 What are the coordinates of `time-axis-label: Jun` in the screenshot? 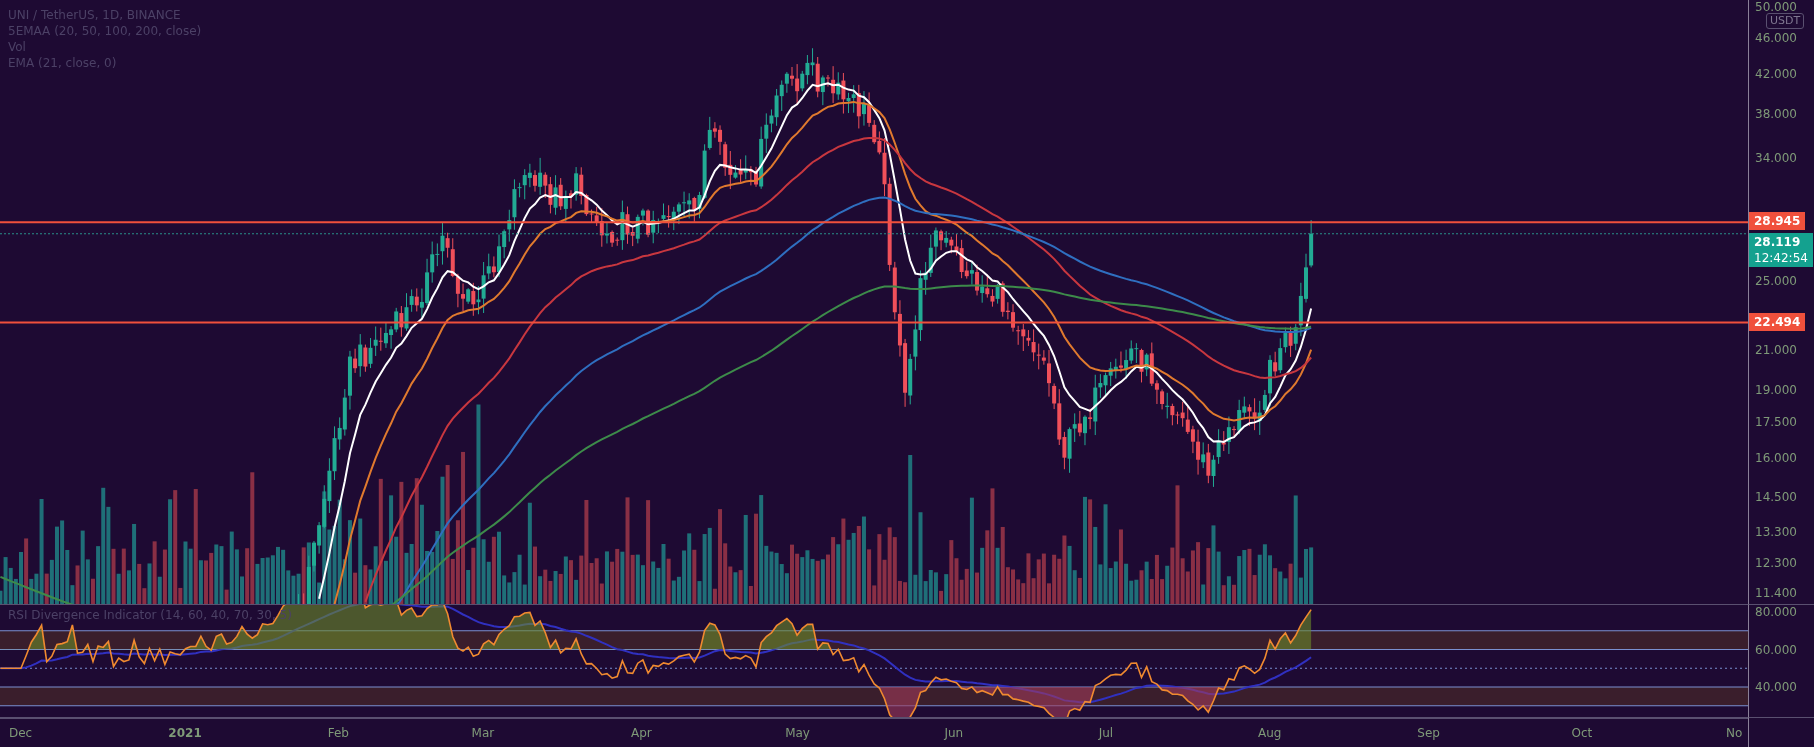 It's located at (954, 733).